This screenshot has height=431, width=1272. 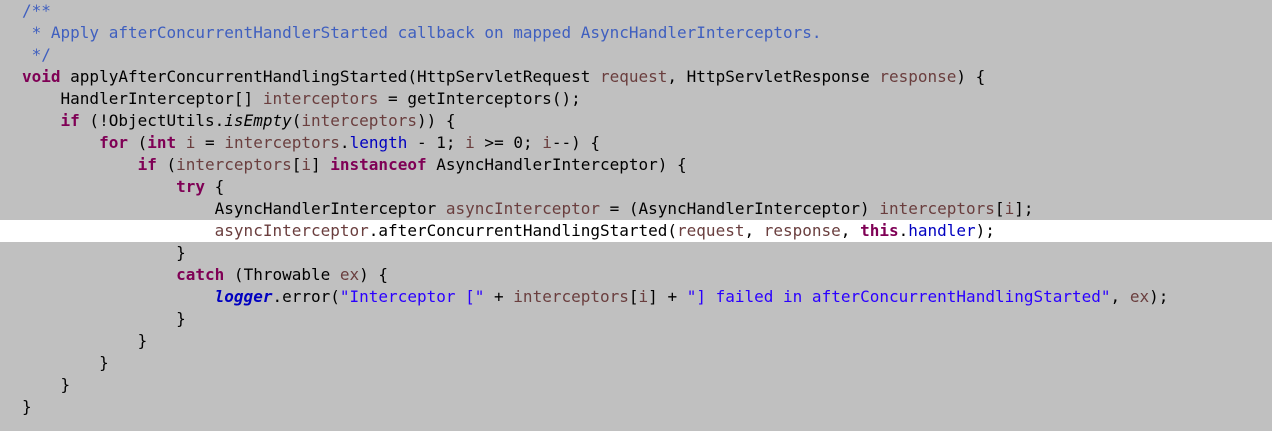 I want to click on code-token: asyncInterceptor, so click(x=291, y=230).